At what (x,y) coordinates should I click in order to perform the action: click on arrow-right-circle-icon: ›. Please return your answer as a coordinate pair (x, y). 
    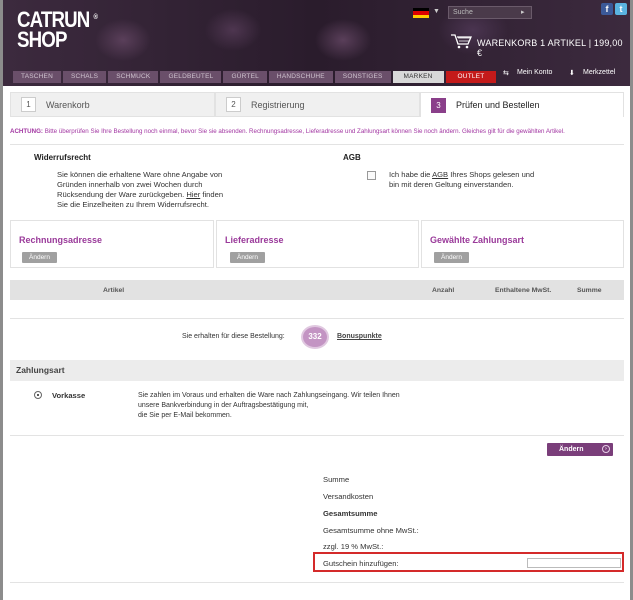
    Looking at the image, I should click on (606, 449).